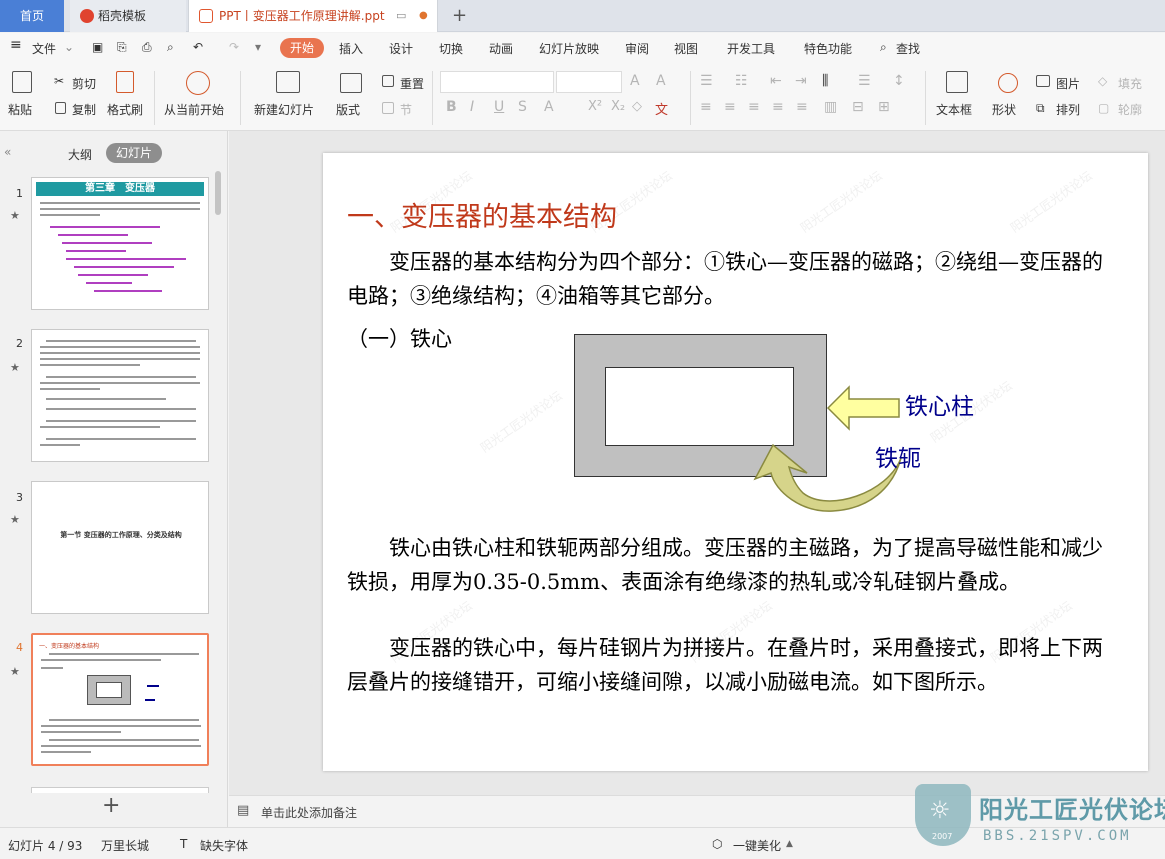 The image size is (1165, 859). What do you see at coordinates (501, 48) in the screenshot?
I see `menu-animation: 动画` at bounding box center [501, 48].